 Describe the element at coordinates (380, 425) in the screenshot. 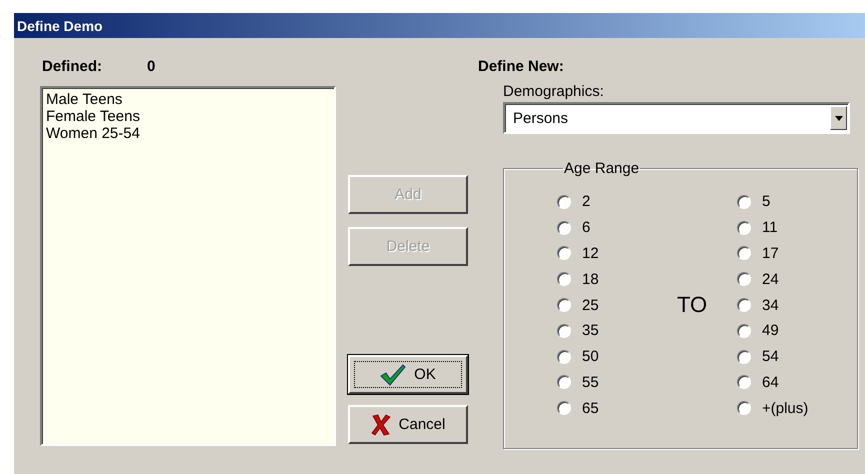

I see `x-icon` at that location.